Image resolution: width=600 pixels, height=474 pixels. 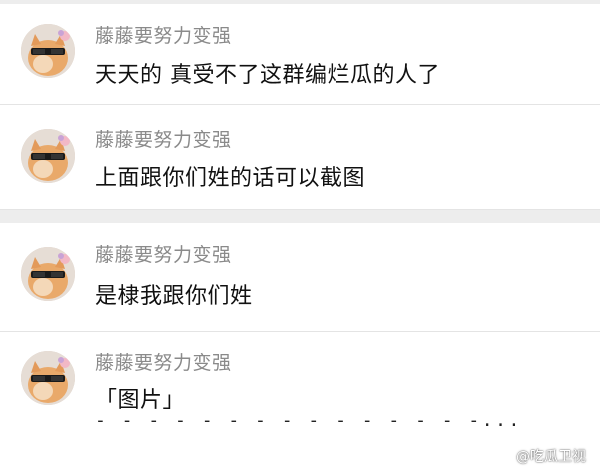 What do you see at coordinates (551, 457) in the screenshot?
I see `watermark-text: @吃瓜卫视` at bounding box center [551, 457].